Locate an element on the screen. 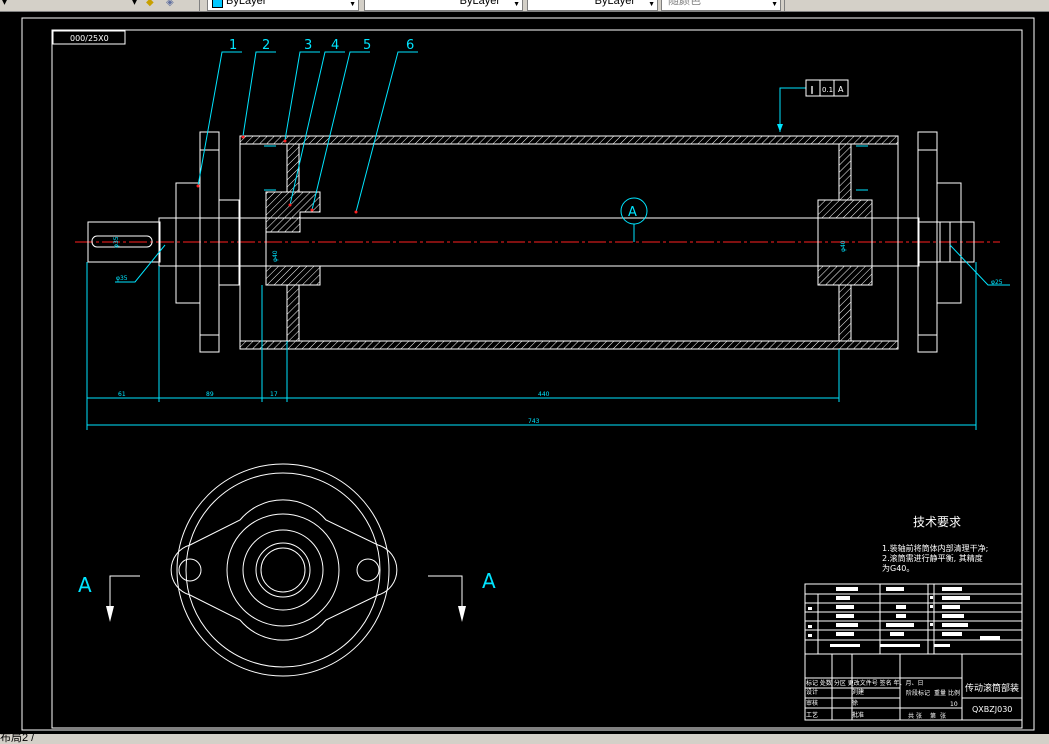  balloon-3: 3 is located at coordinates (308, 45).